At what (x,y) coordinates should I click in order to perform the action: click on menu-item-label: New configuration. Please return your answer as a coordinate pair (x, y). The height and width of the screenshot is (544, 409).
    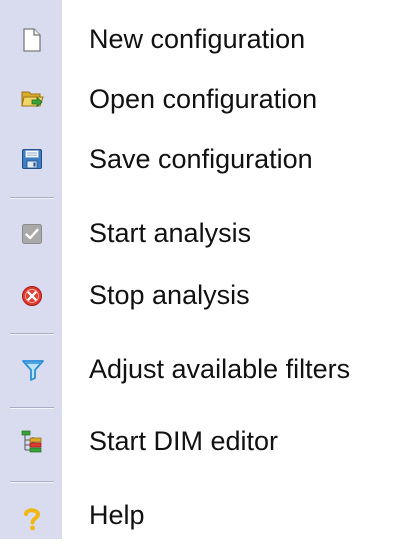
    Looking at the image, I should click on (197, 39).